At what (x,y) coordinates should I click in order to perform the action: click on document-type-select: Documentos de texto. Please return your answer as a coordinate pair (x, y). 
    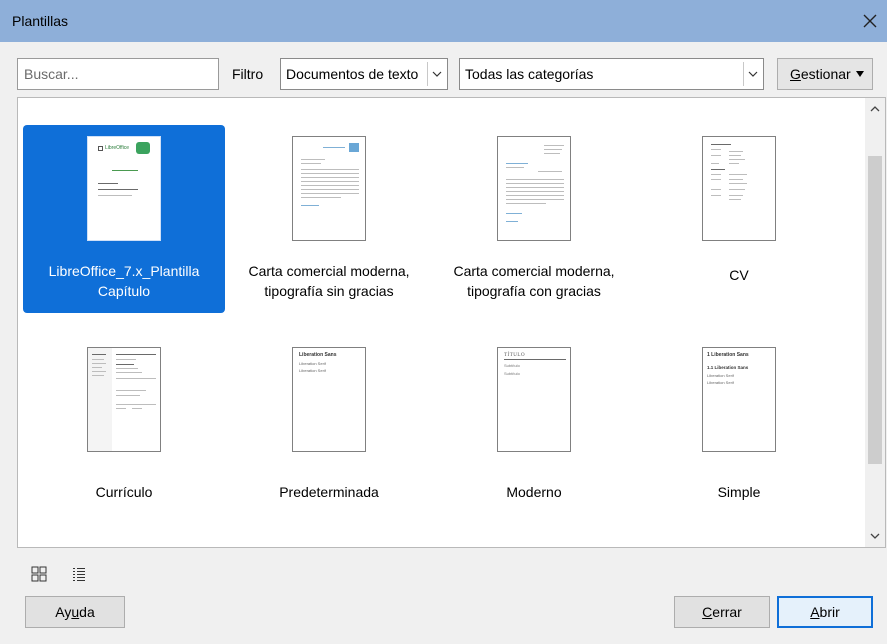
    Looking at the image, I should click on (364, 74).